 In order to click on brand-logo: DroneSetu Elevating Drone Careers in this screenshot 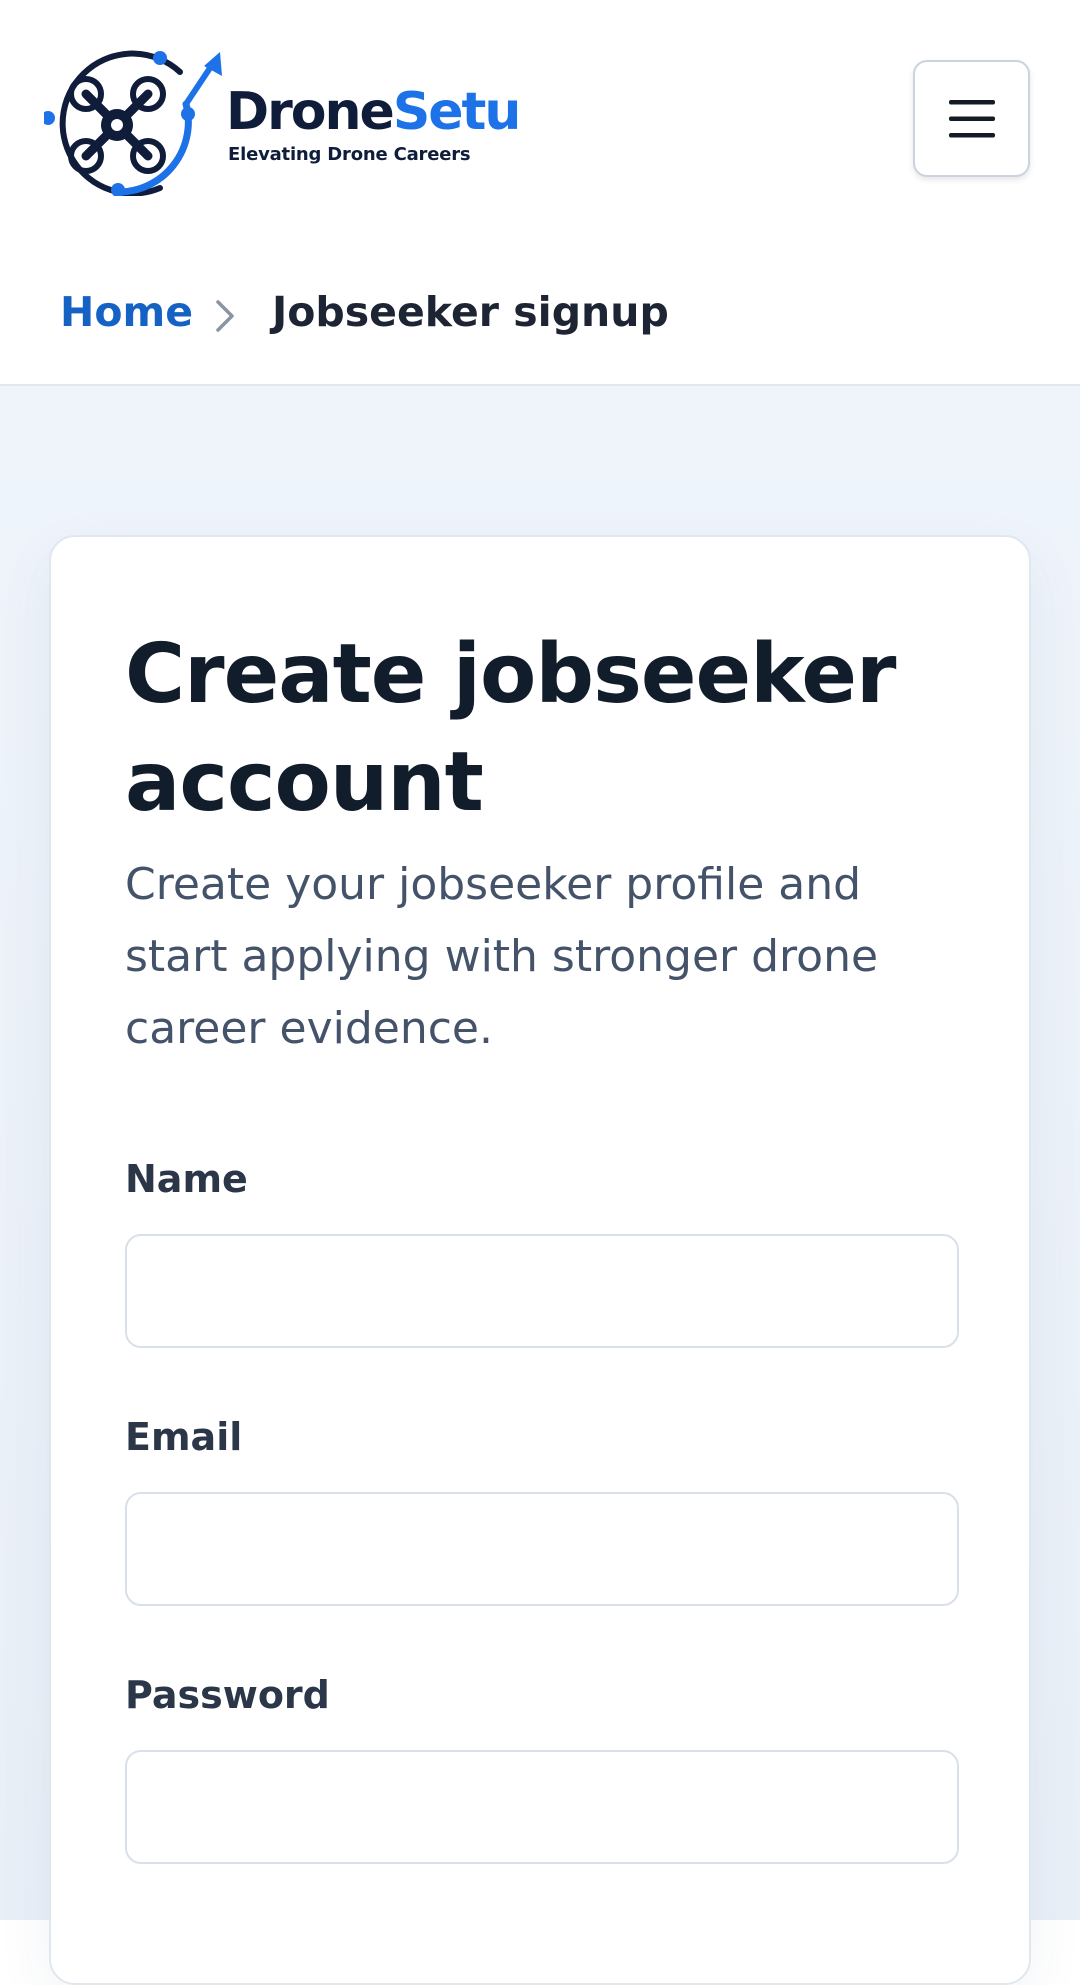, I will do `click(282, 120)`.